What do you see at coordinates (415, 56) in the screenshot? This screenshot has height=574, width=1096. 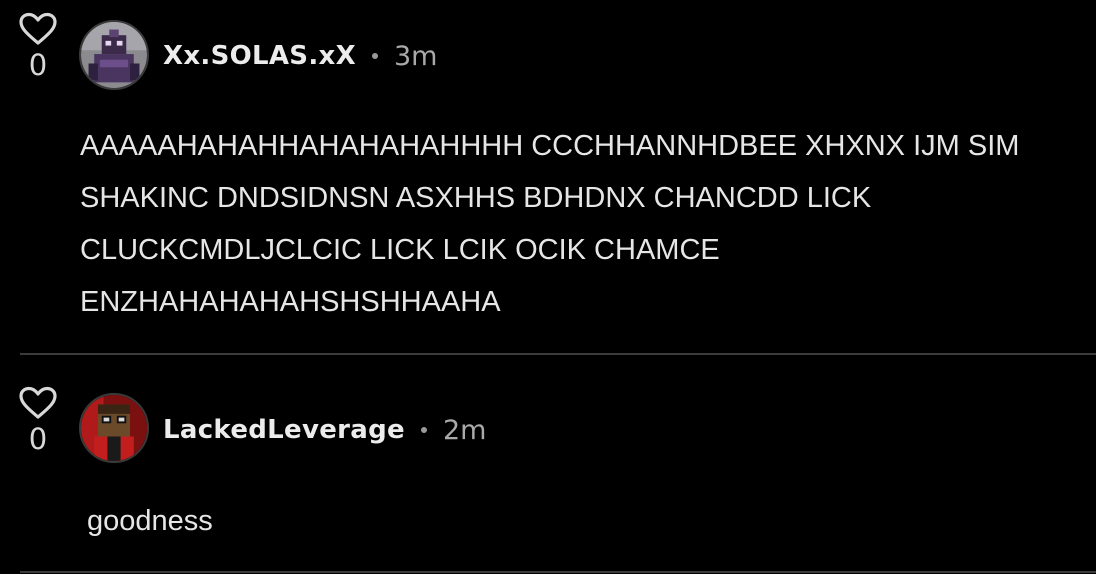 I see `timestamp: 3m` at bounding box center [415, 56].